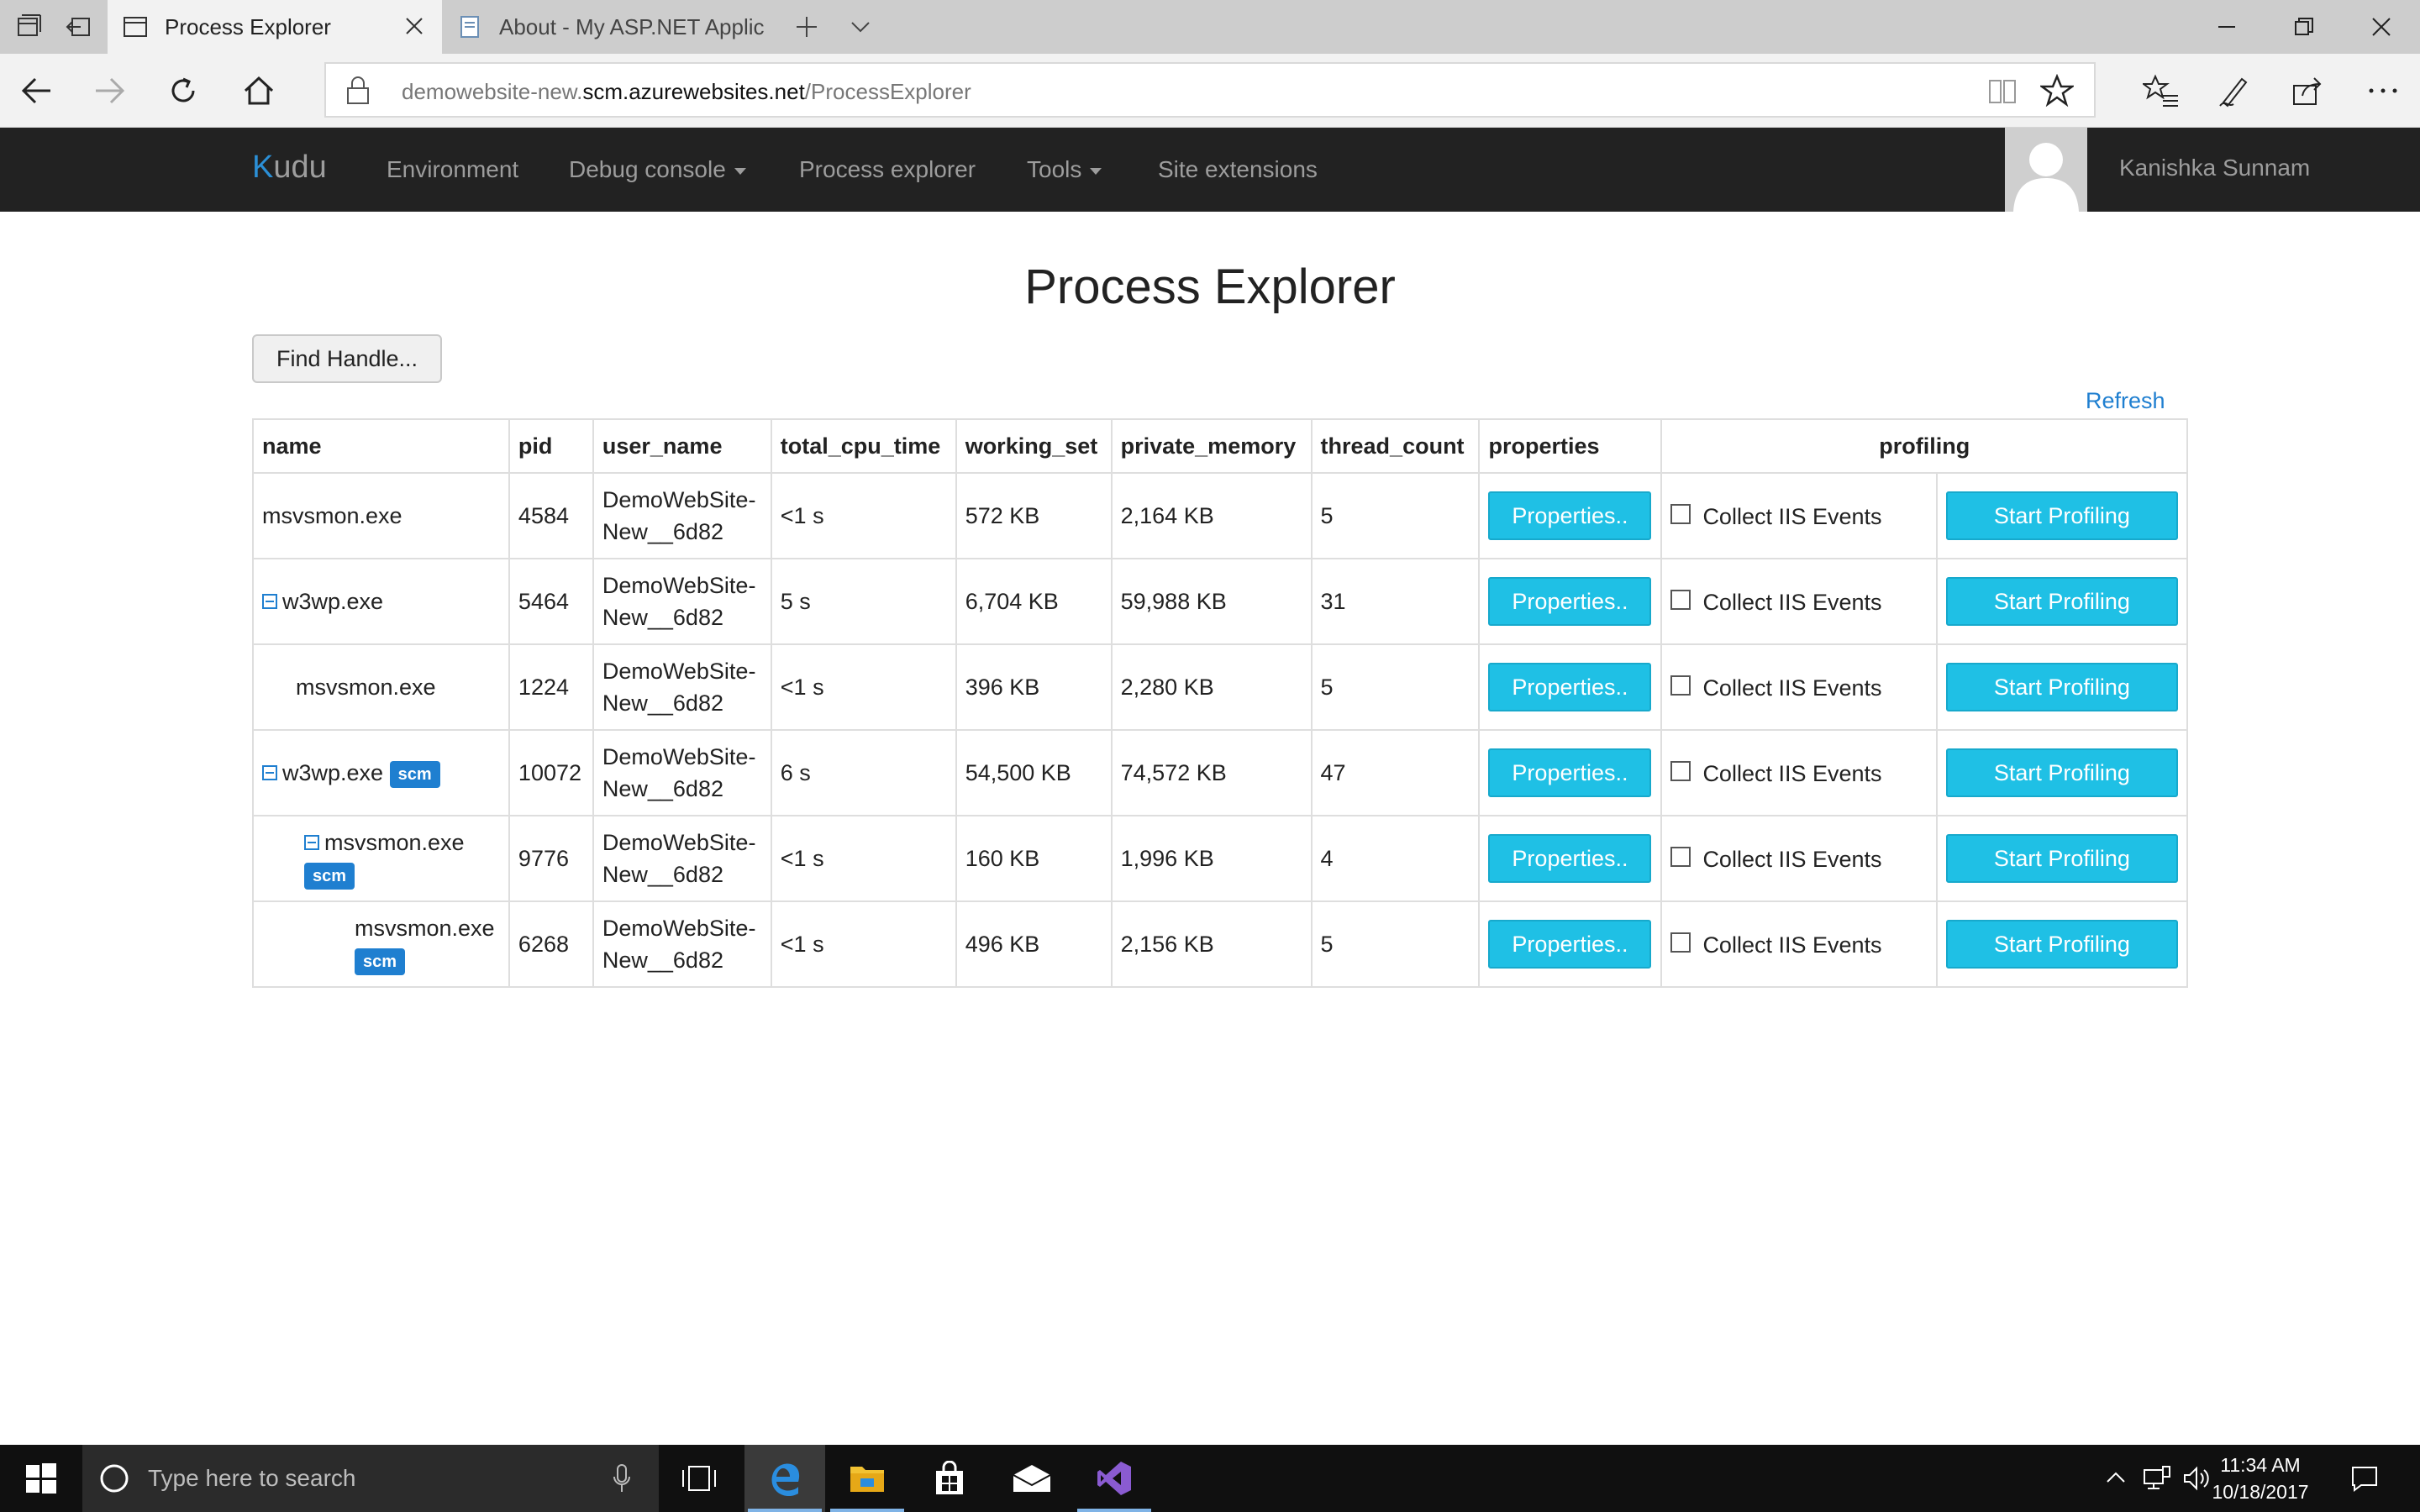 This screenshot has height=1512, width=2420. I want to click on avatar, so click(2046, 170).